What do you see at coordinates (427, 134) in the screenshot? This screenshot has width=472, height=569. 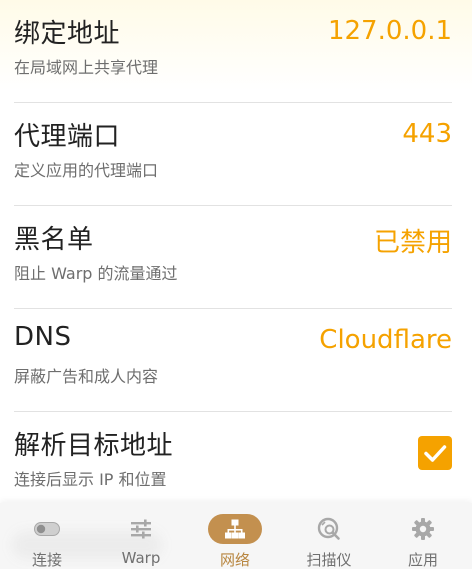 I see `setting-value: 443` at bounding box center [427, 134].